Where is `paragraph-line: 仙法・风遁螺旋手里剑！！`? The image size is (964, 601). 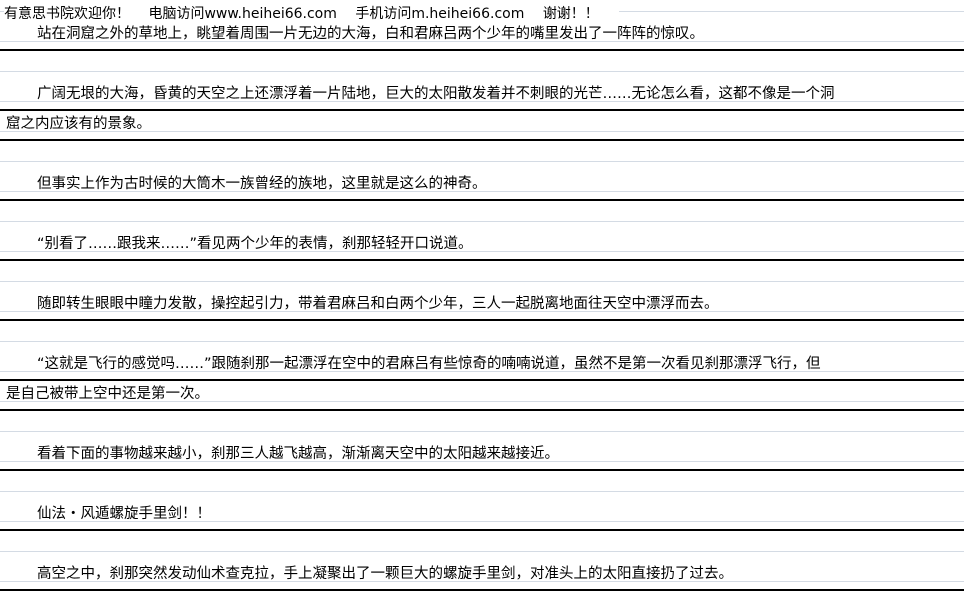
paragraph-line: 仙法・风遁螺旋手里剑！！ is located at coordinates (482, 516).